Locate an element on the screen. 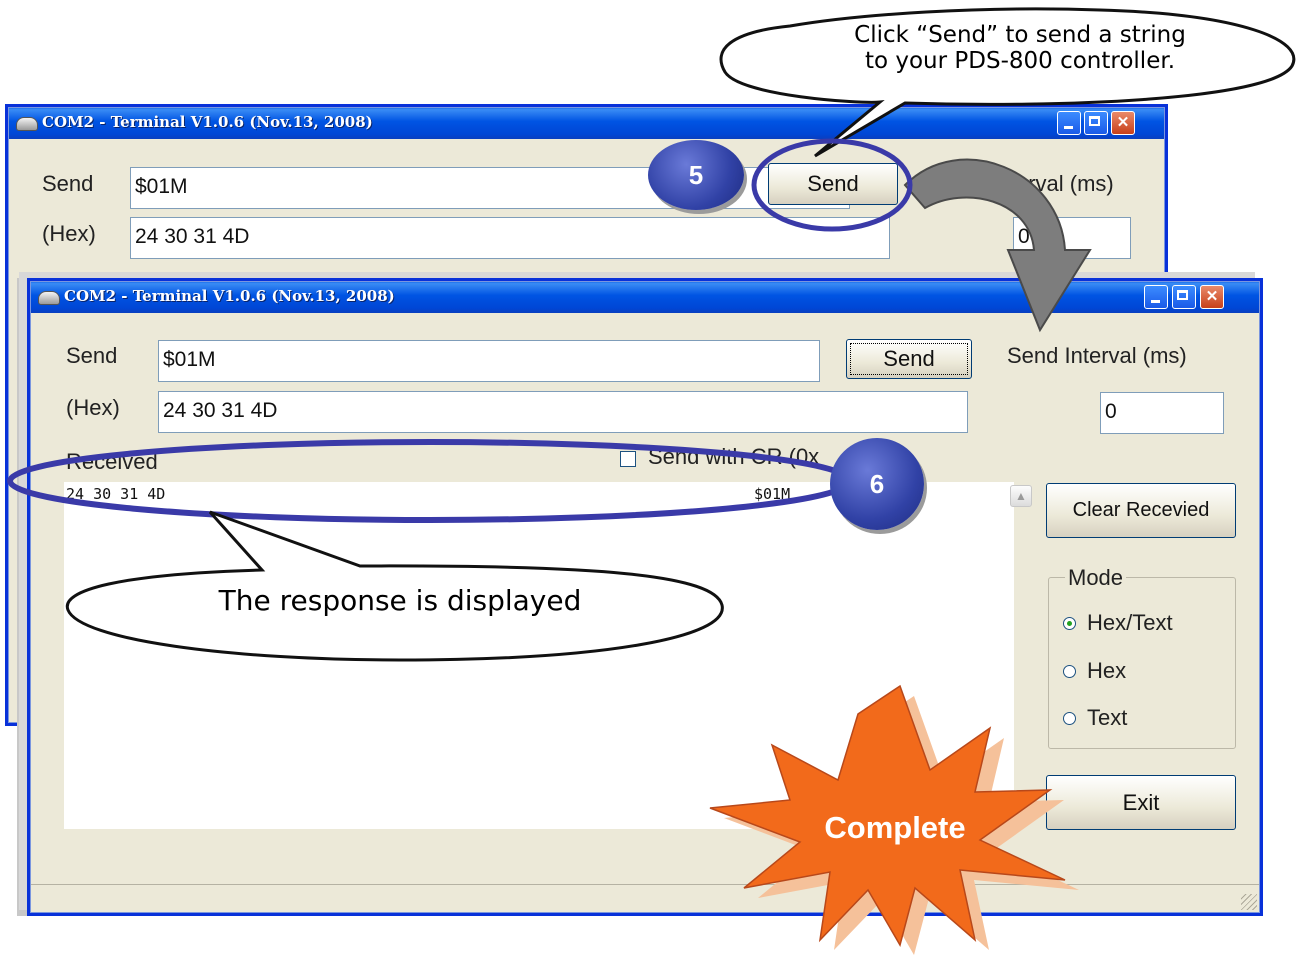 Image resolution: width=1315 pixels, height=970 pixels. clear-received-label: Clear Recevied is located at coordinates (1141, 510).